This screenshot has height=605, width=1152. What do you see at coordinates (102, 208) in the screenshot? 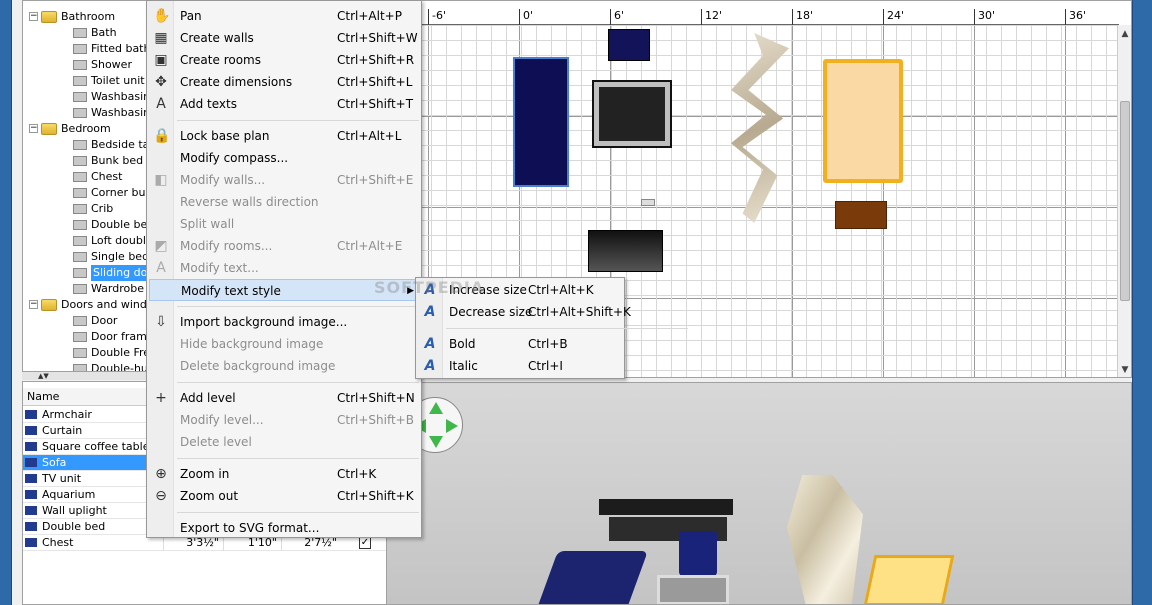
I see `catalog-item-label: Crib` at bounding box center [102, 208].